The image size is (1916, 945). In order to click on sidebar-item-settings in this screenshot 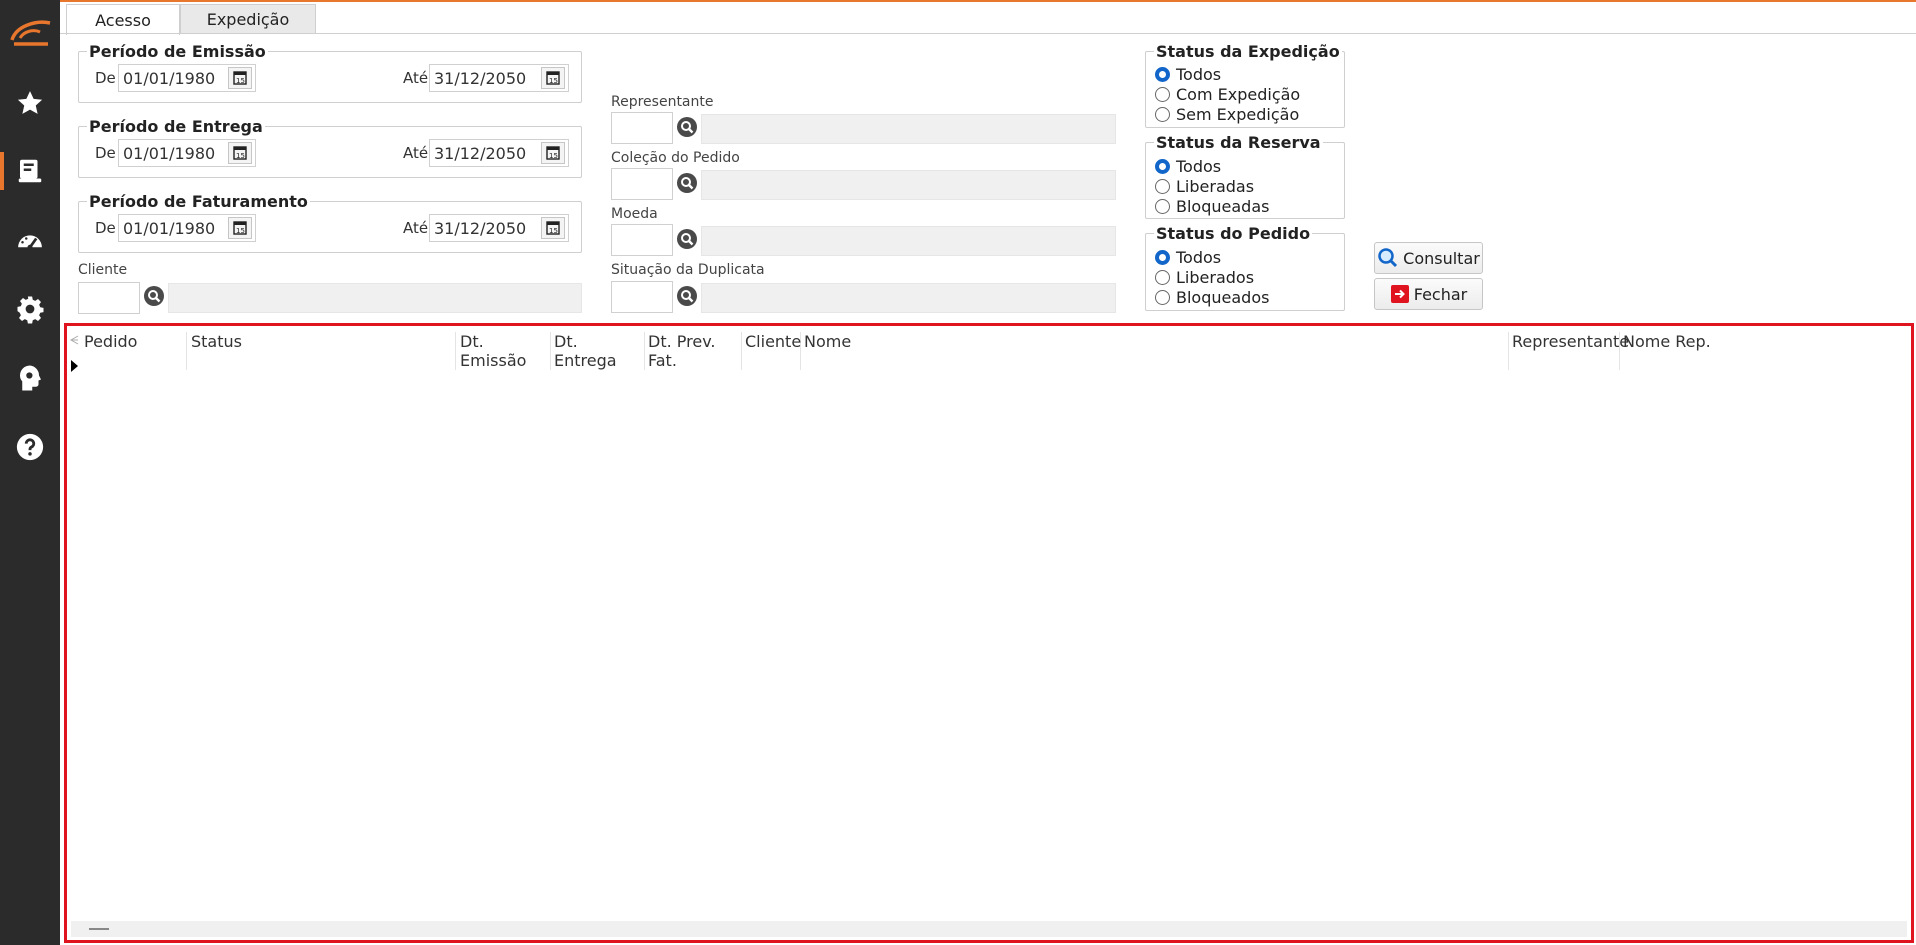, I will do `click(30, 309)`.